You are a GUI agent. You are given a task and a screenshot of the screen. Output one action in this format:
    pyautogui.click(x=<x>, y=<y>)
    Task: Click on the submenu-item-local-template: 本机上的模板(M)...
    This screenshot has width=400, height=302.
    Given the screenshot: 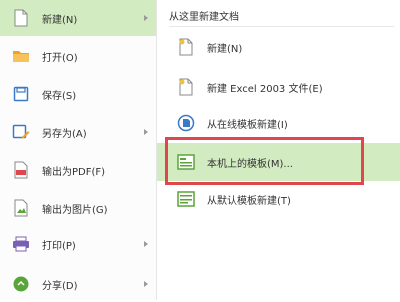 What is the action you would take?
    pyautogui.click(x=278, y=162)
    